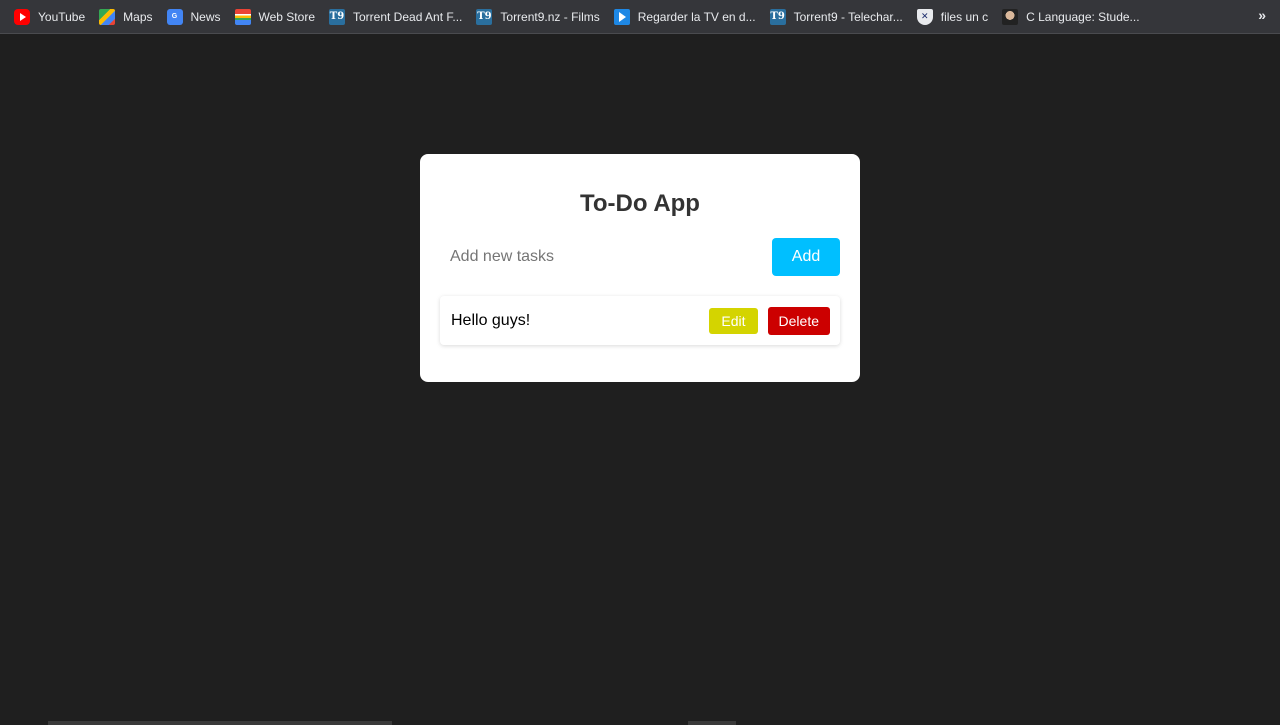  Describe the element at coordinates (107, 16) in the screenshot. I see `maps-icon` at that location.